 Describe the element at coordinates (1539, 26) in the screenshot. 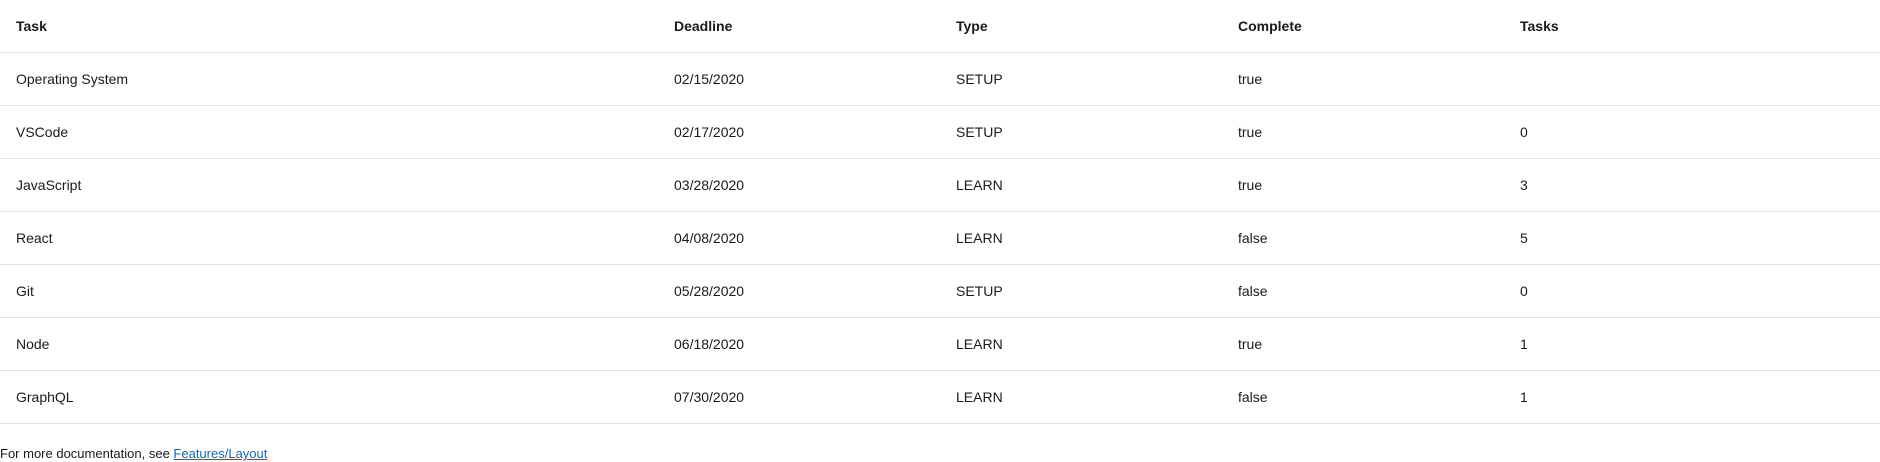

I see `column-header-tasks: Tasks` at that location.